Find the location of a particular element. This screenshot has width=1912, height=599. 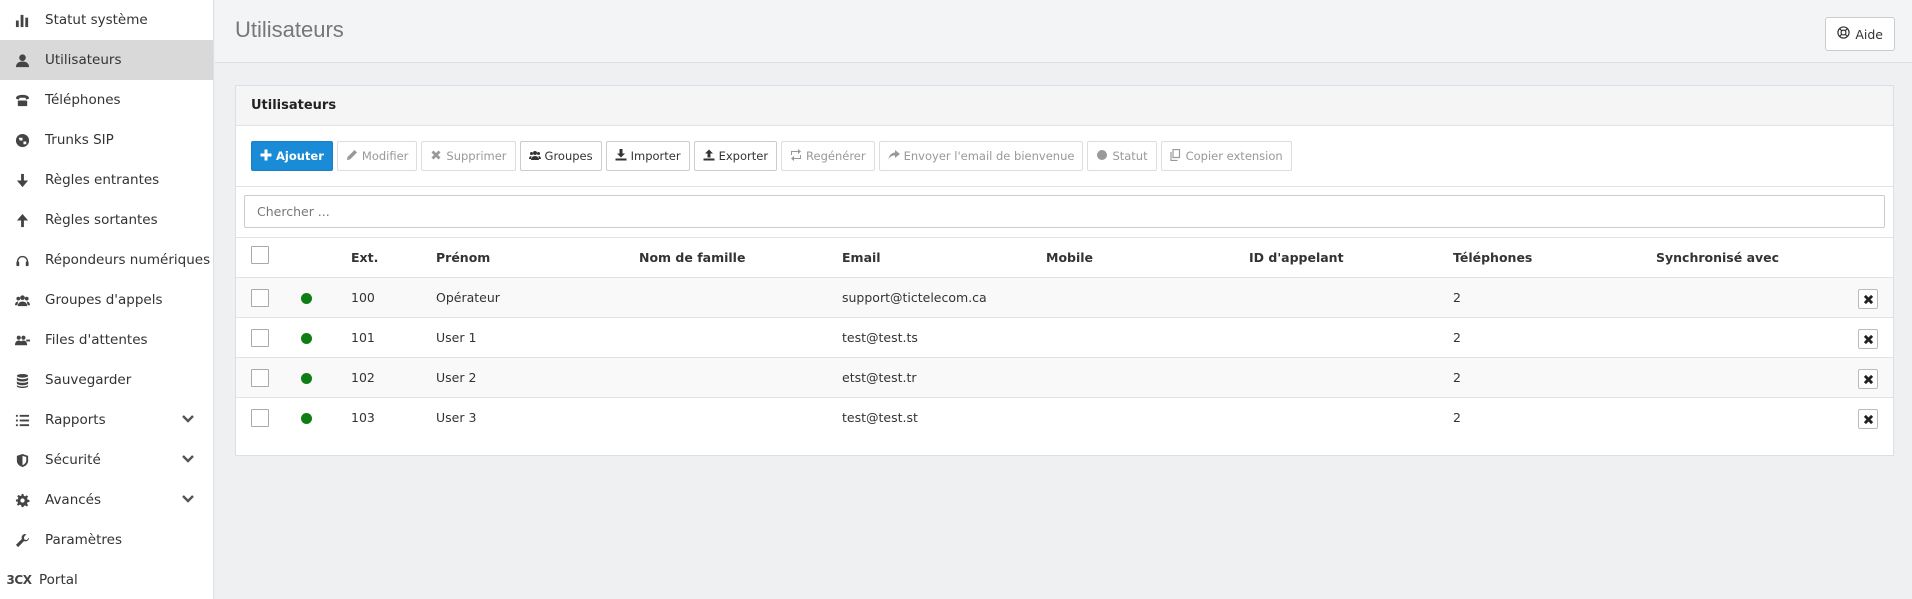

column-header-phones: Téléphones is located at coordinates (1492, 258).